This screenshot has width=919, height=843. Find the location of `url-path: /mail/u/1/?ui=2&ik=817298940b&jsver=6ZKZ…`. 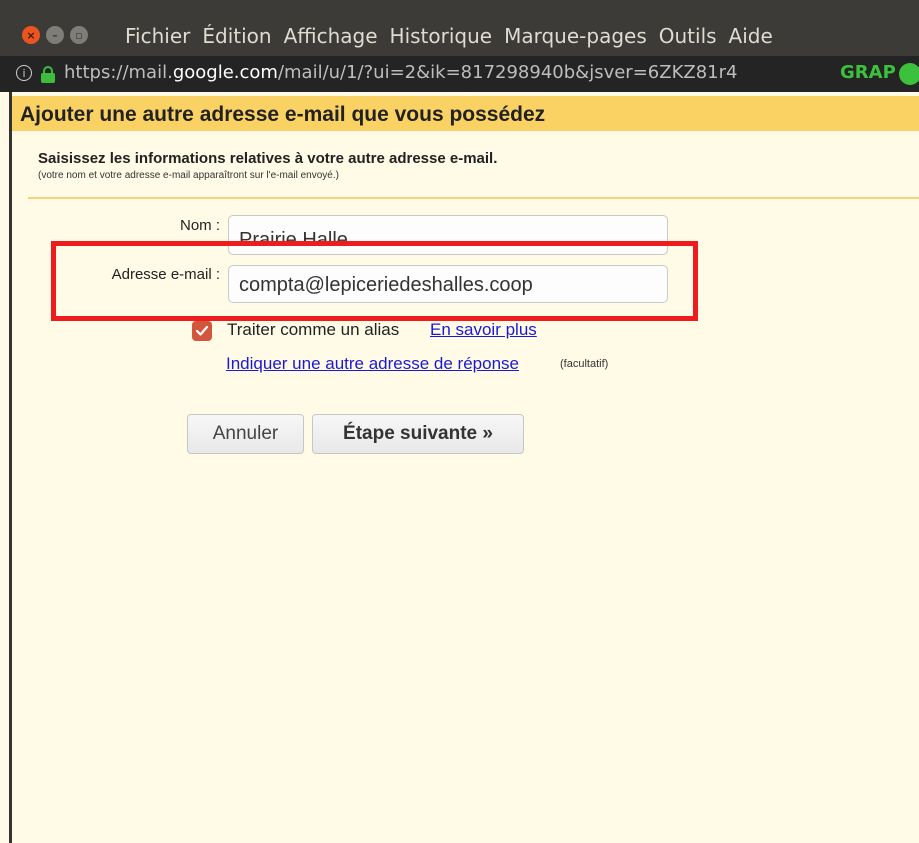

url-path: /mail/u/1/?ui=2&ik=817298940b&jsver=6ZKZ… is located at coordinates (507, 72).